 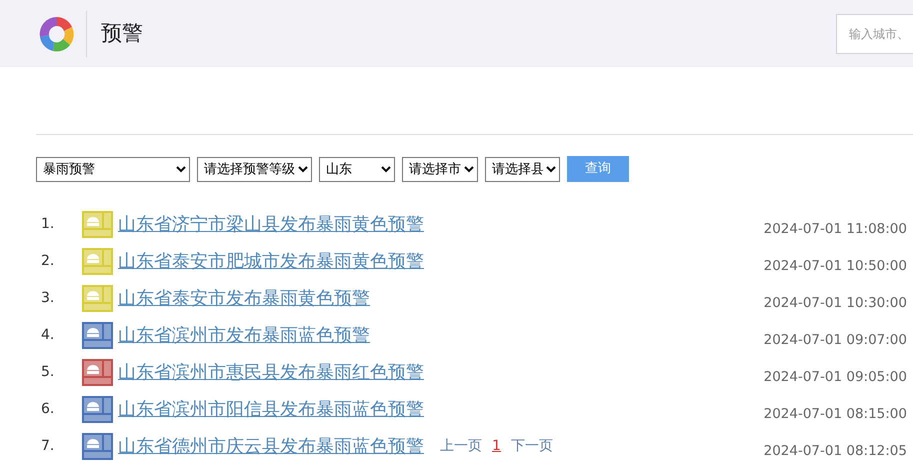 I want to click on list-number: 6., so click(x=48, y=409).